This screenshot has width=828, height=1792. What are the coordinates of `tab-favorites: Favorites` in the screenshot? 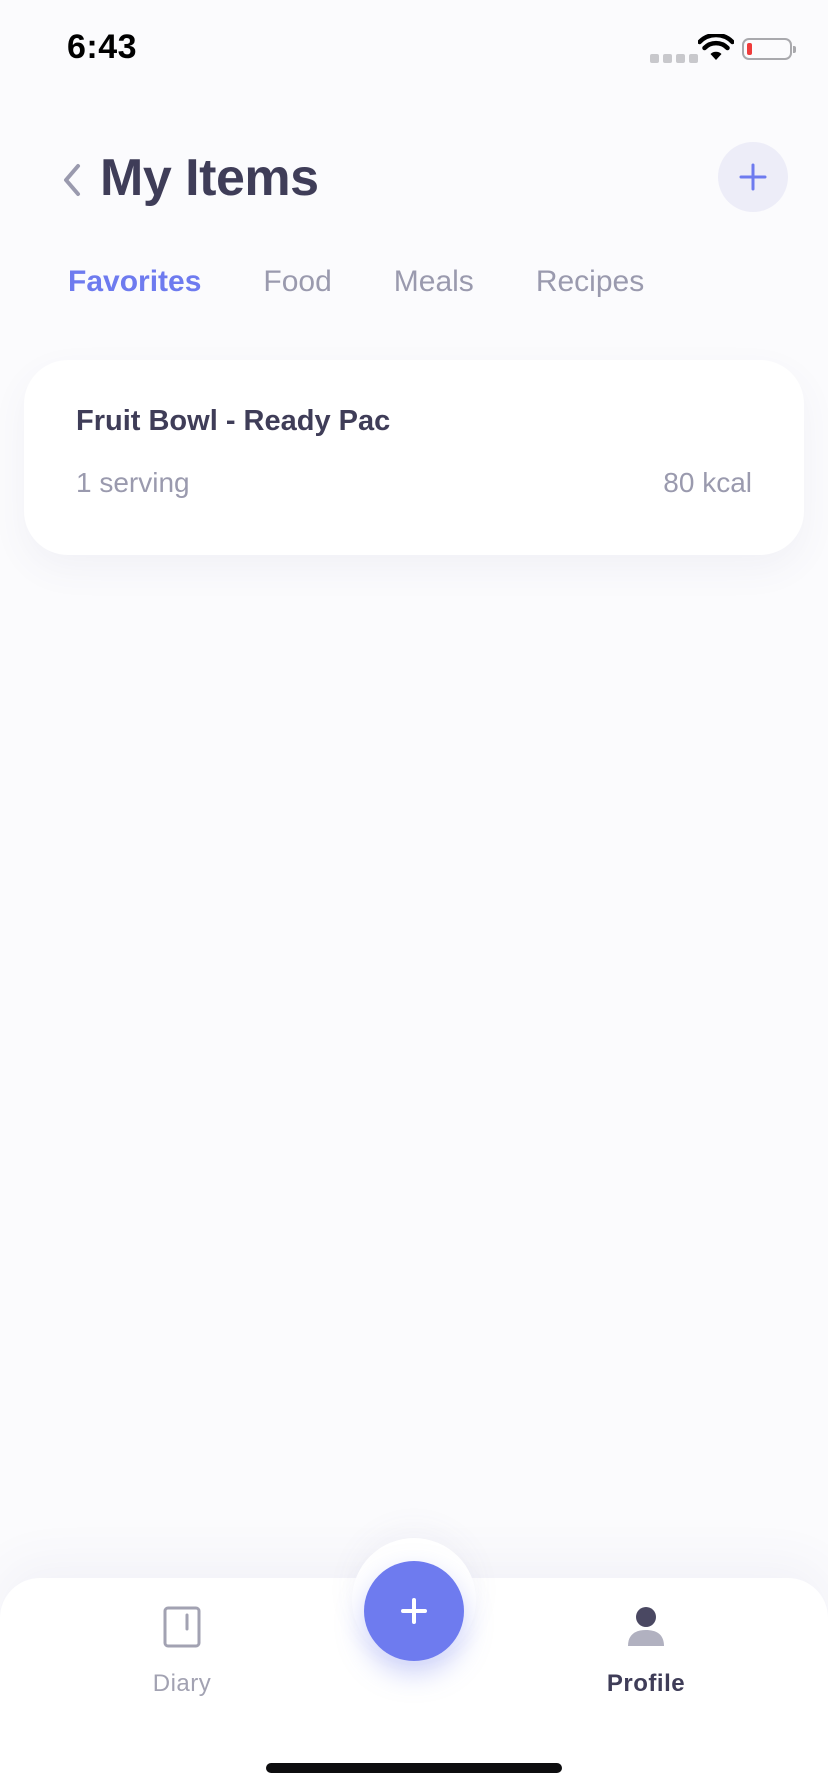 It's located at (134, 287).